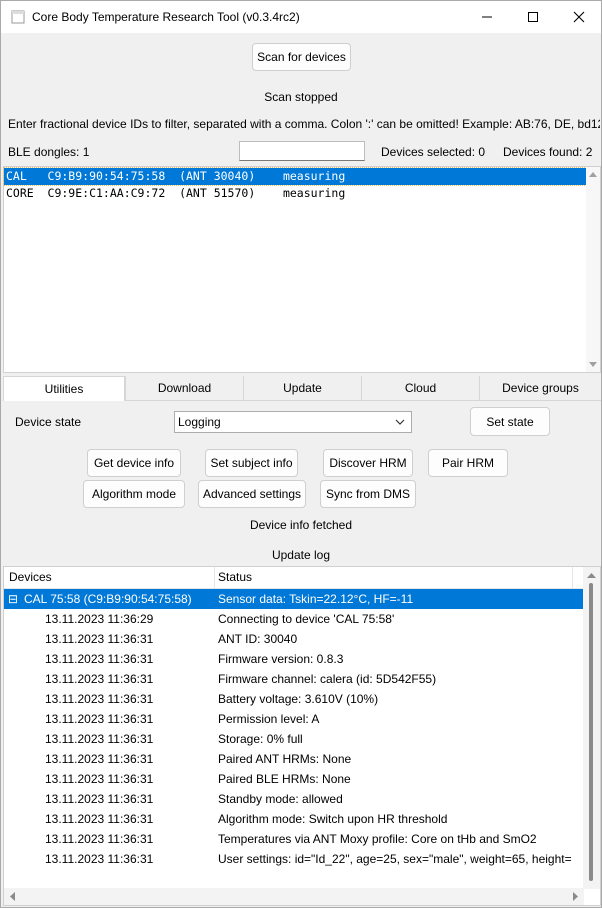 This screenshot has width=602, height=908. I want to click on log-row: 13.11.2023 11:36:31 ANT ID: 30040, so click(294, 639).